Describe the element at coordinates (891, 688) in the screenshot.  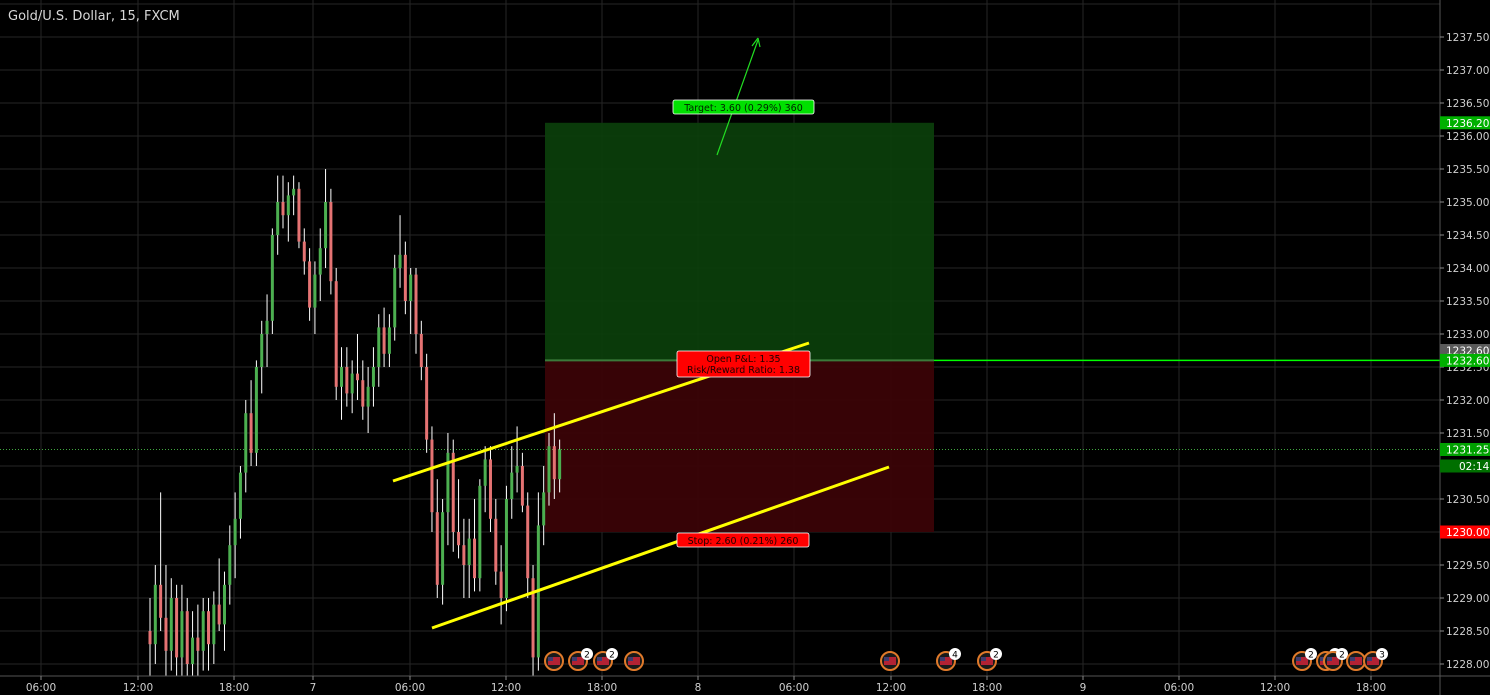
I see `time-tick-label: 12:00` at that location.